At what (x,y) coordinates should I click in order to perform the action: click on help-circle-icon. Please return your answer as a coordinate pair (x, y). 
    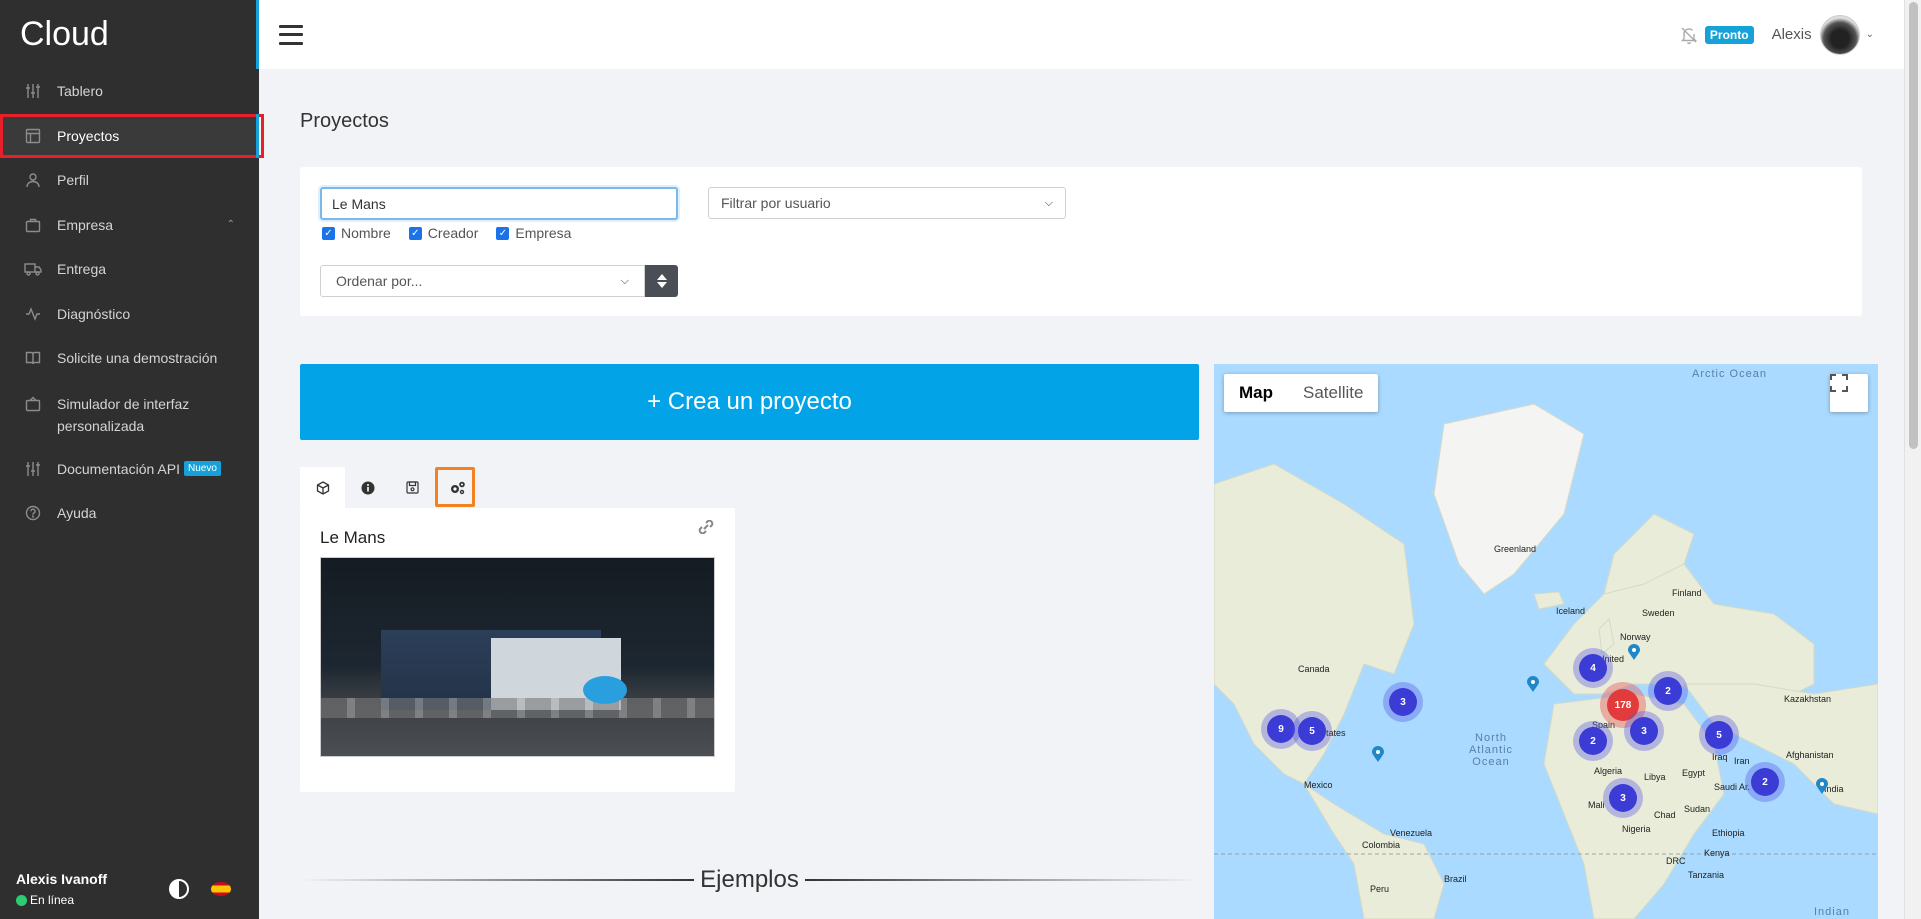
    Looking at the image, I should click on (33, 513).